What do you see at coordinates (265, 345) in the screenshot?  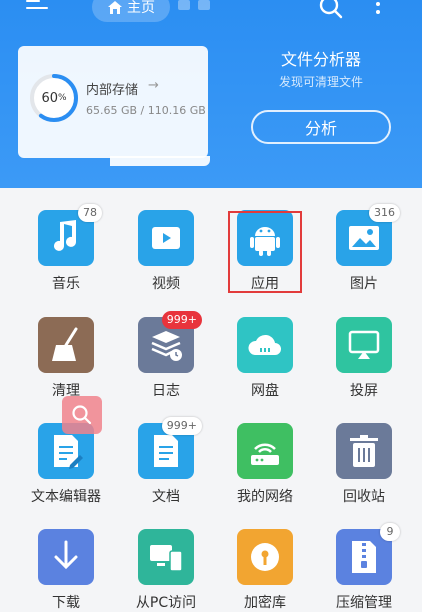 I see `cloud-icon` at bounding box center [265, 345].